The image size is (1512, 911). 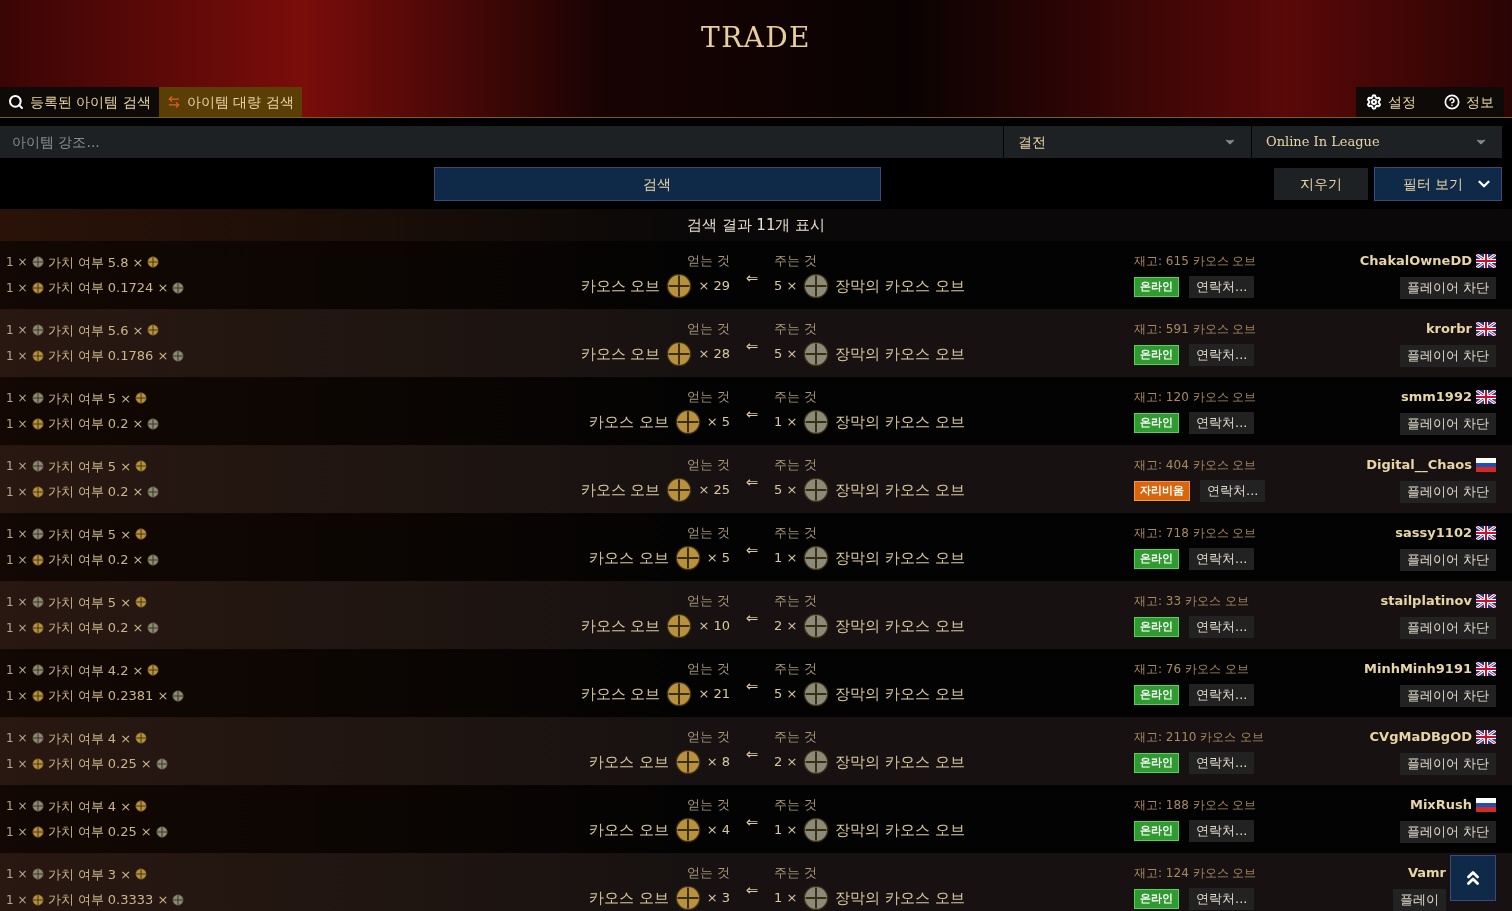 What do you see at coordinates (89, 738) in the screenshot?
I see `ratio-value: 가치 여부 4 ×` at bounding box center [89, 738].